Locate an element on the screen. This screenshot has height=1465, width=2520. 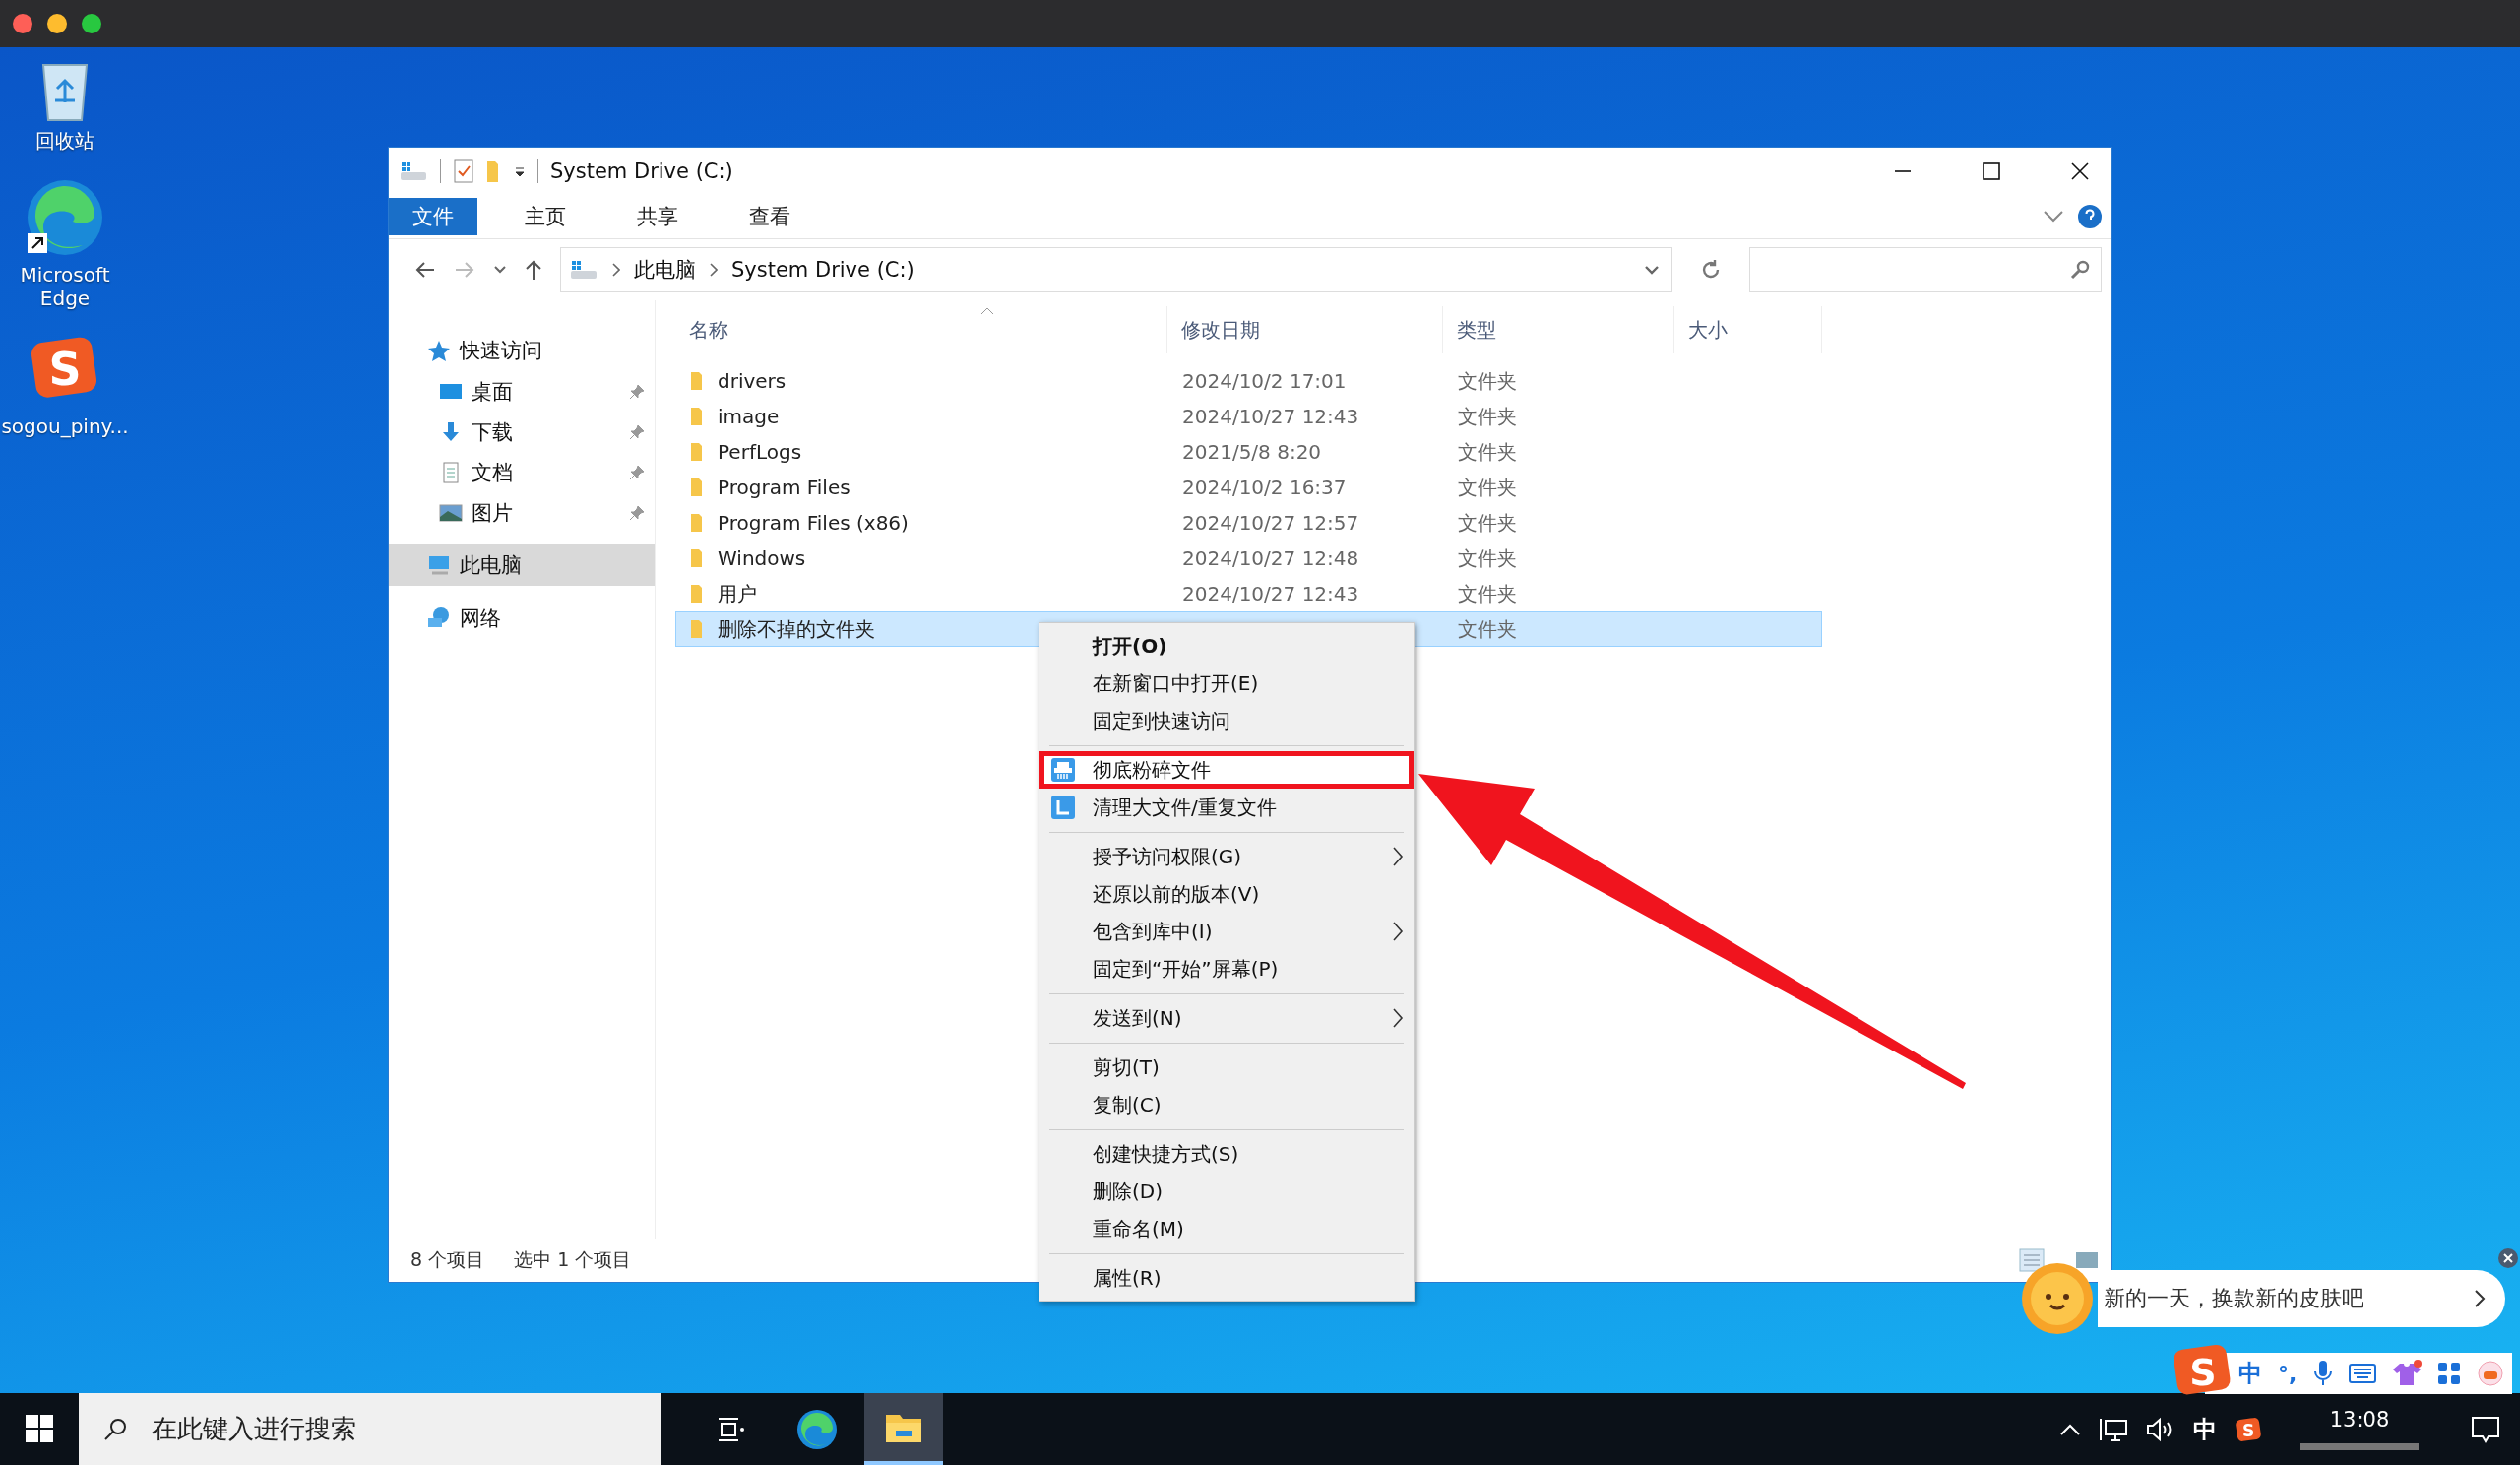
file-name: drivers is located at coordinates (752, 381).